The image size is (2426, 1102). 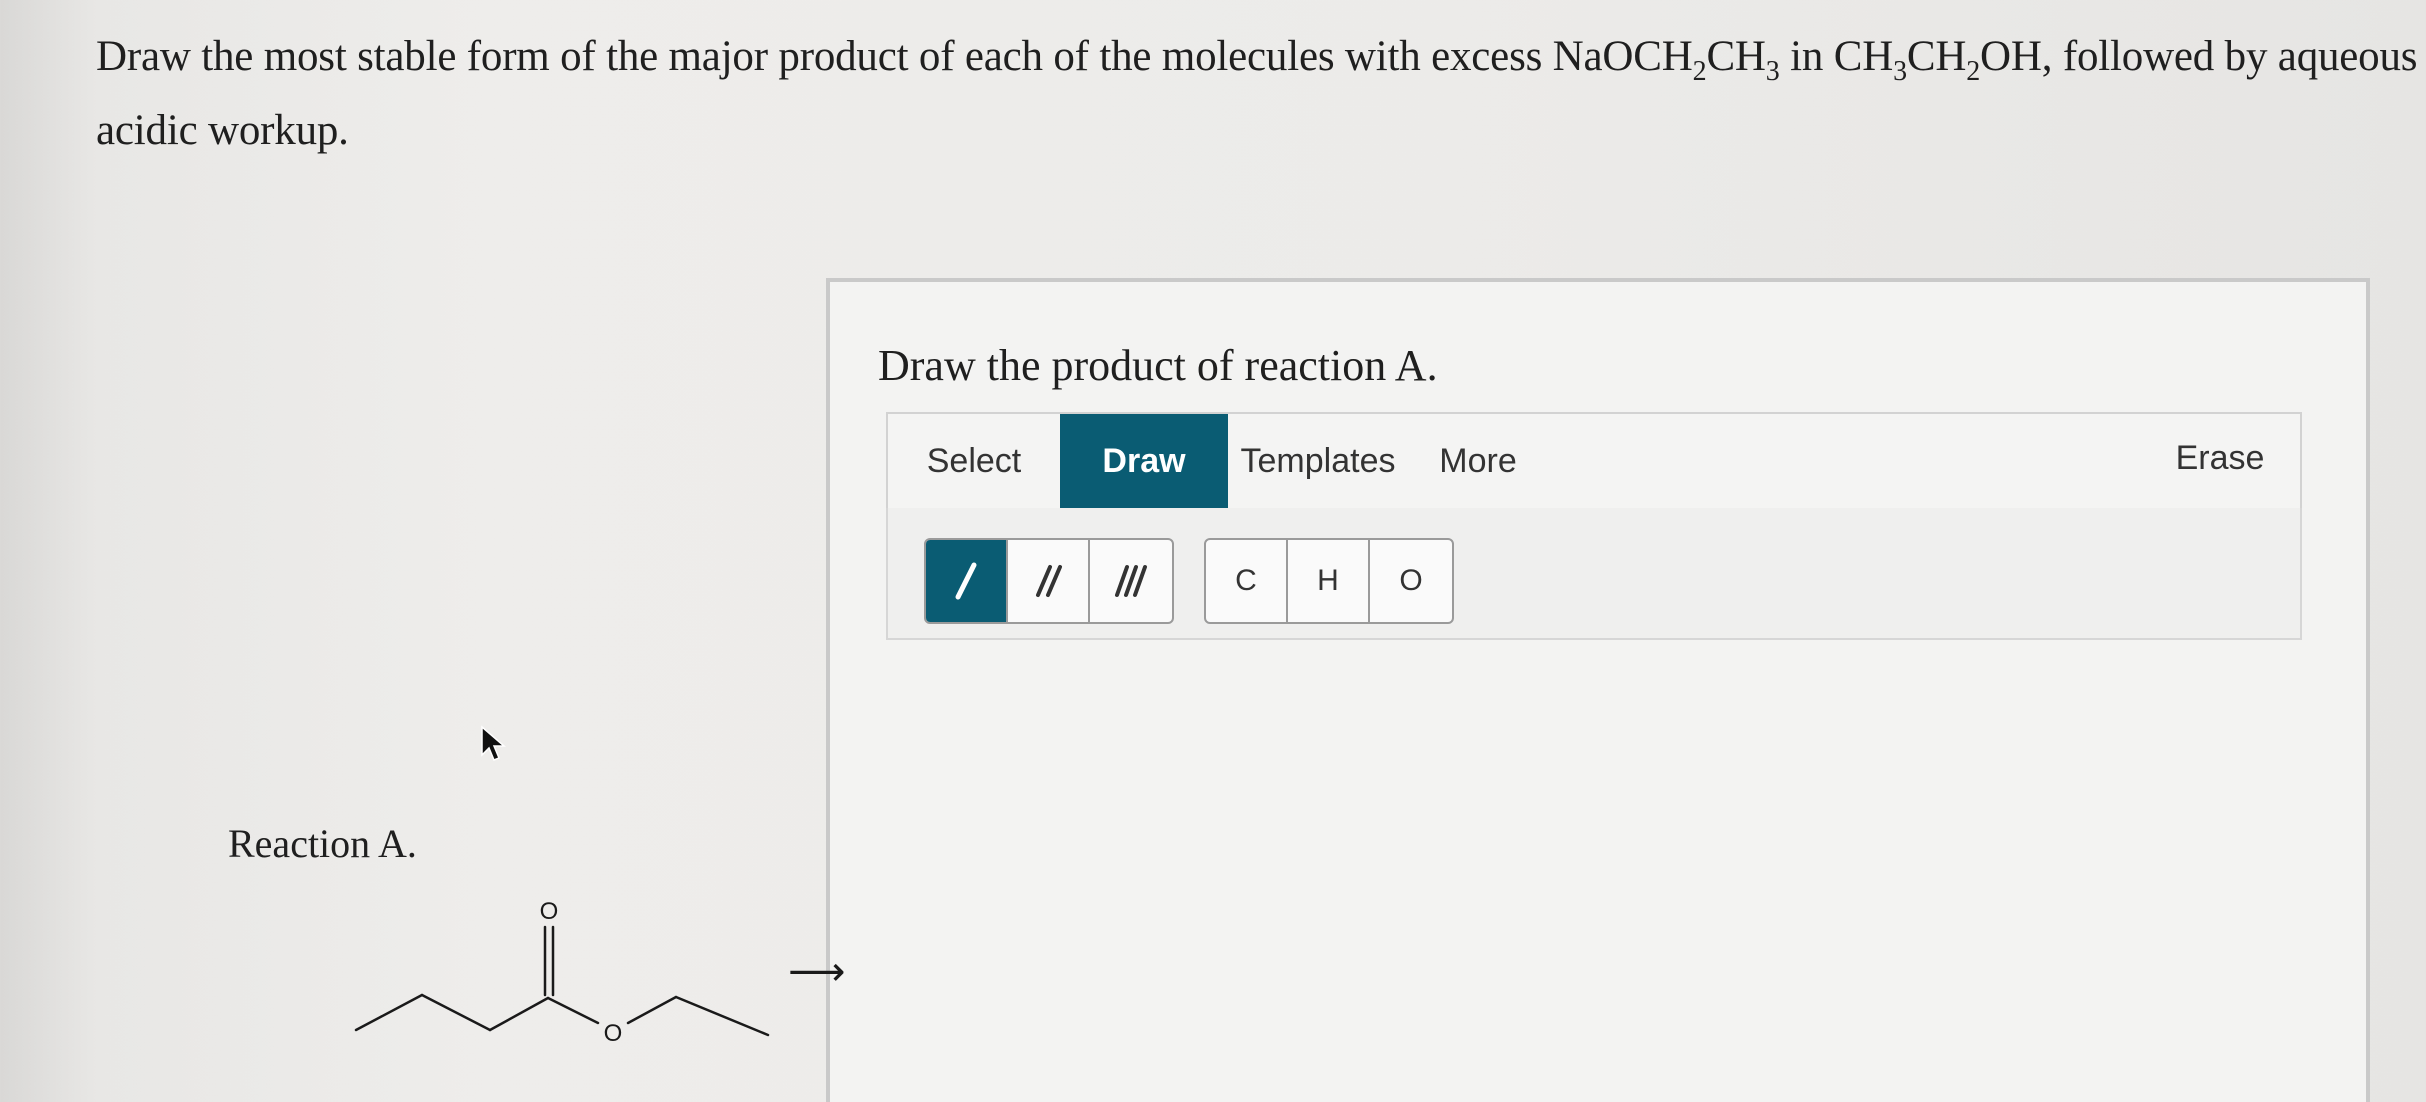 I want to click on atom-c-button: C, so click(x=1247, y=581).